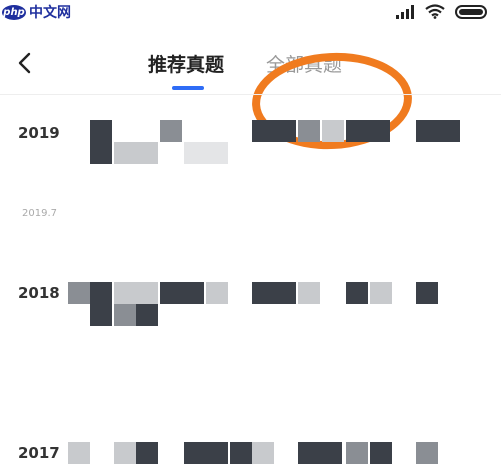 This screenshot has width=501, height=464. I want to click on watermark-badge: php, so click(14, 12).